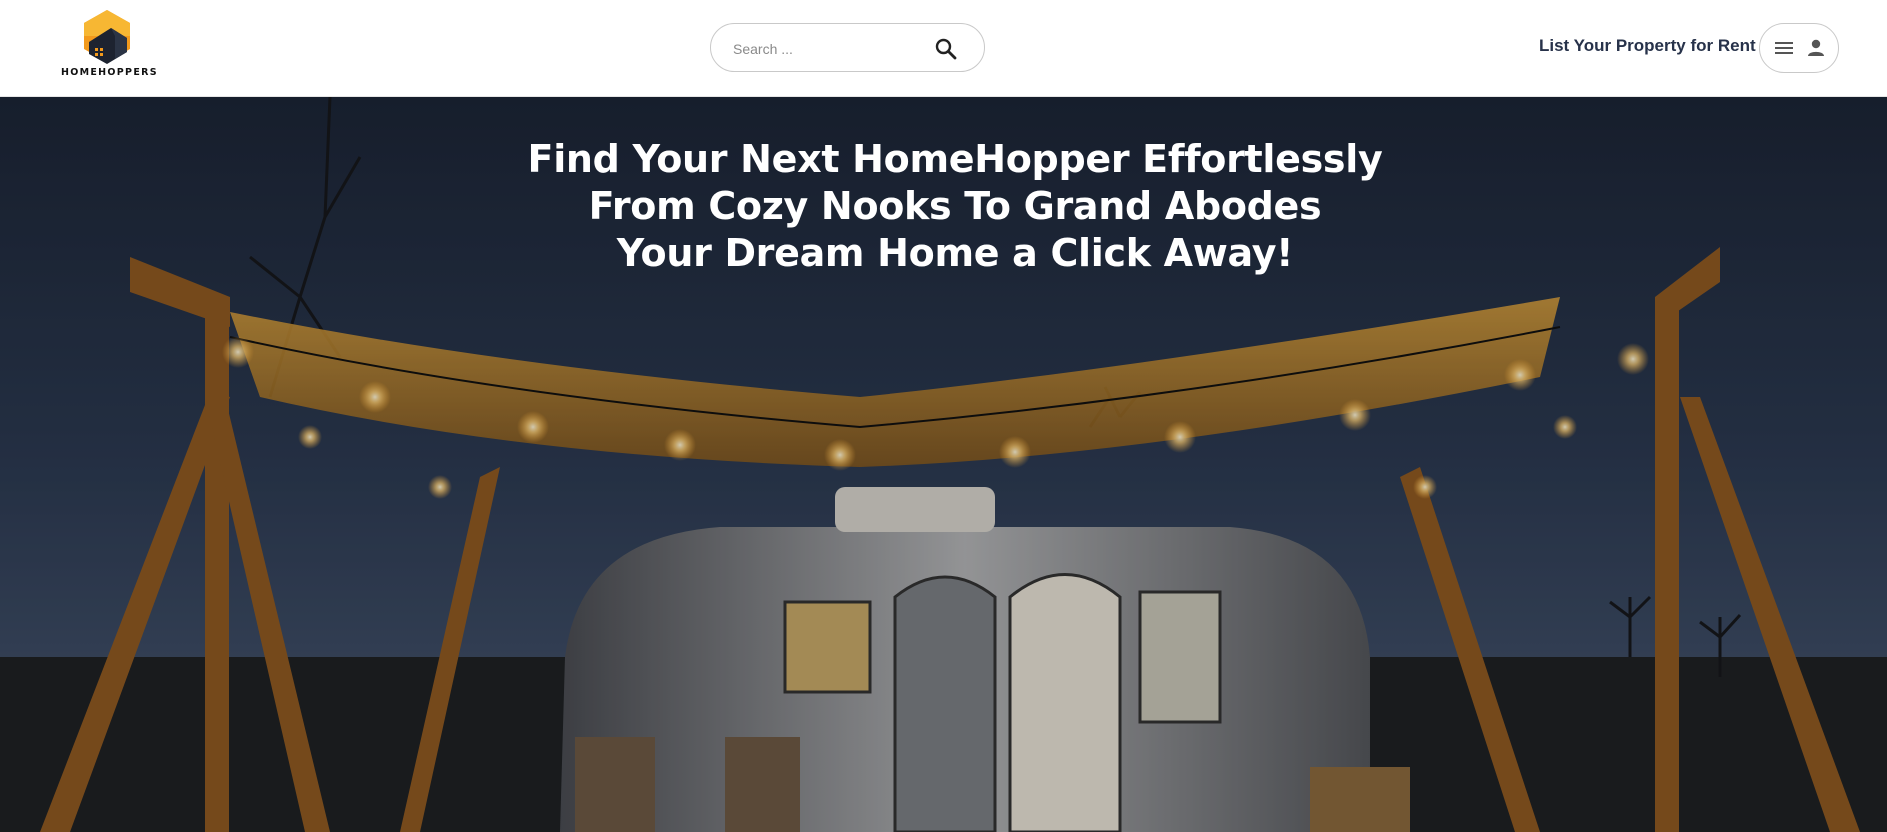 This screenshot has width=1887, height=832. I want to click on list-property-link: List Your Property for Rent, so click(1647, 46).